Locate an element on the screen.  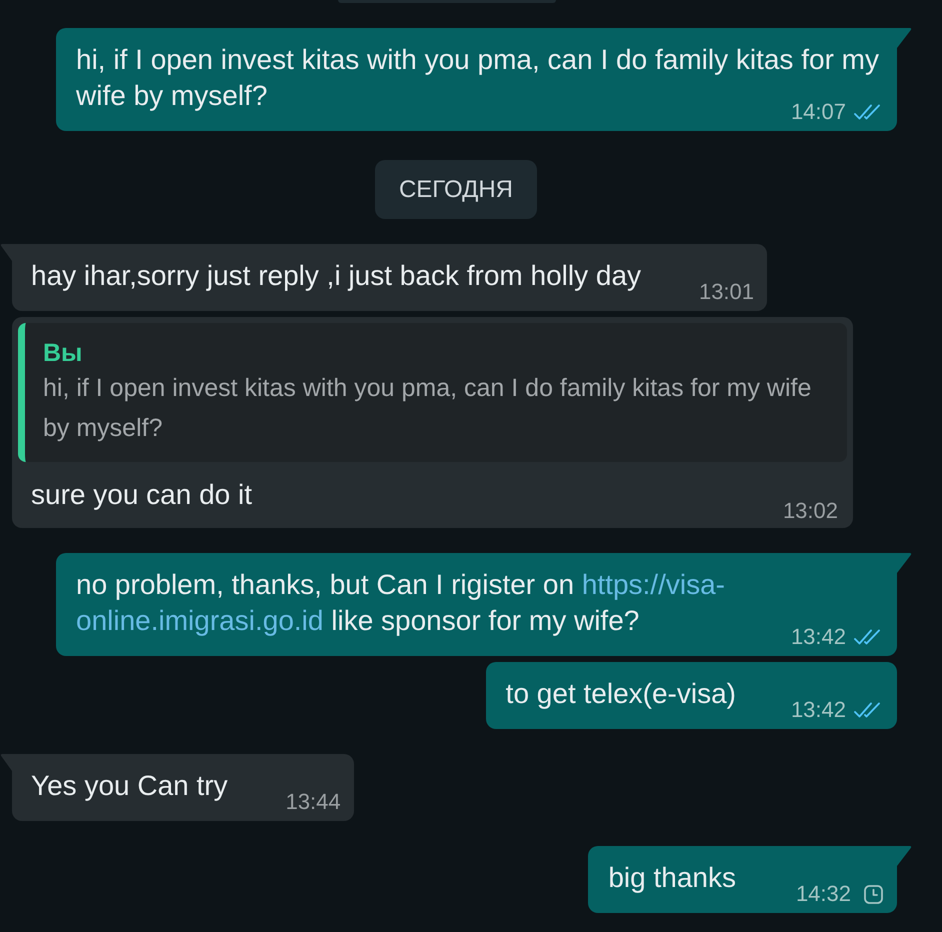
message-text: hay ihar,sorry just reply ,i just back from holly day is located at coordinates (336, 275).